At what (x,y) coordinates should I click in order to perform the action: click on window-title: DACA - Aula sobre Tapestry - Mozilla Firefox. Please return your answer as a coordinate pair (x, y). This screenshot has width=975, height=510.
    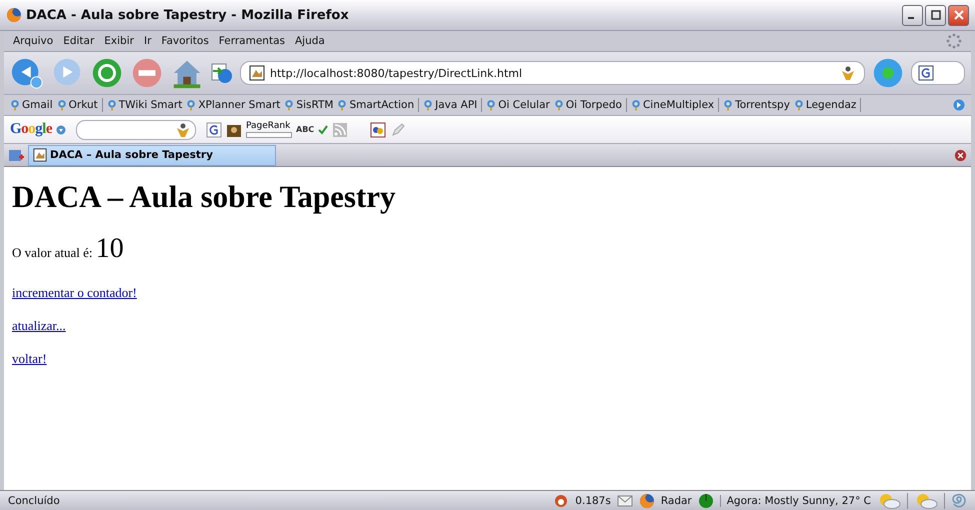
    Looking at the image, I should click on (187, 15).